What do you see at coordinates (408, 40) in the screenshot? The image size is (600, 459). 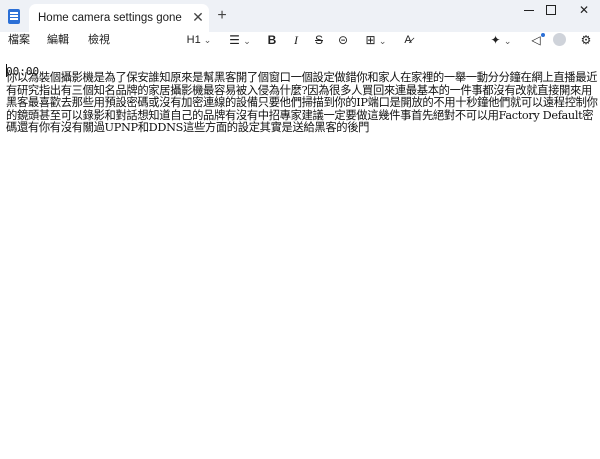 I see `clear-formatting-icon: A̷` at bounding box center [408, 40].